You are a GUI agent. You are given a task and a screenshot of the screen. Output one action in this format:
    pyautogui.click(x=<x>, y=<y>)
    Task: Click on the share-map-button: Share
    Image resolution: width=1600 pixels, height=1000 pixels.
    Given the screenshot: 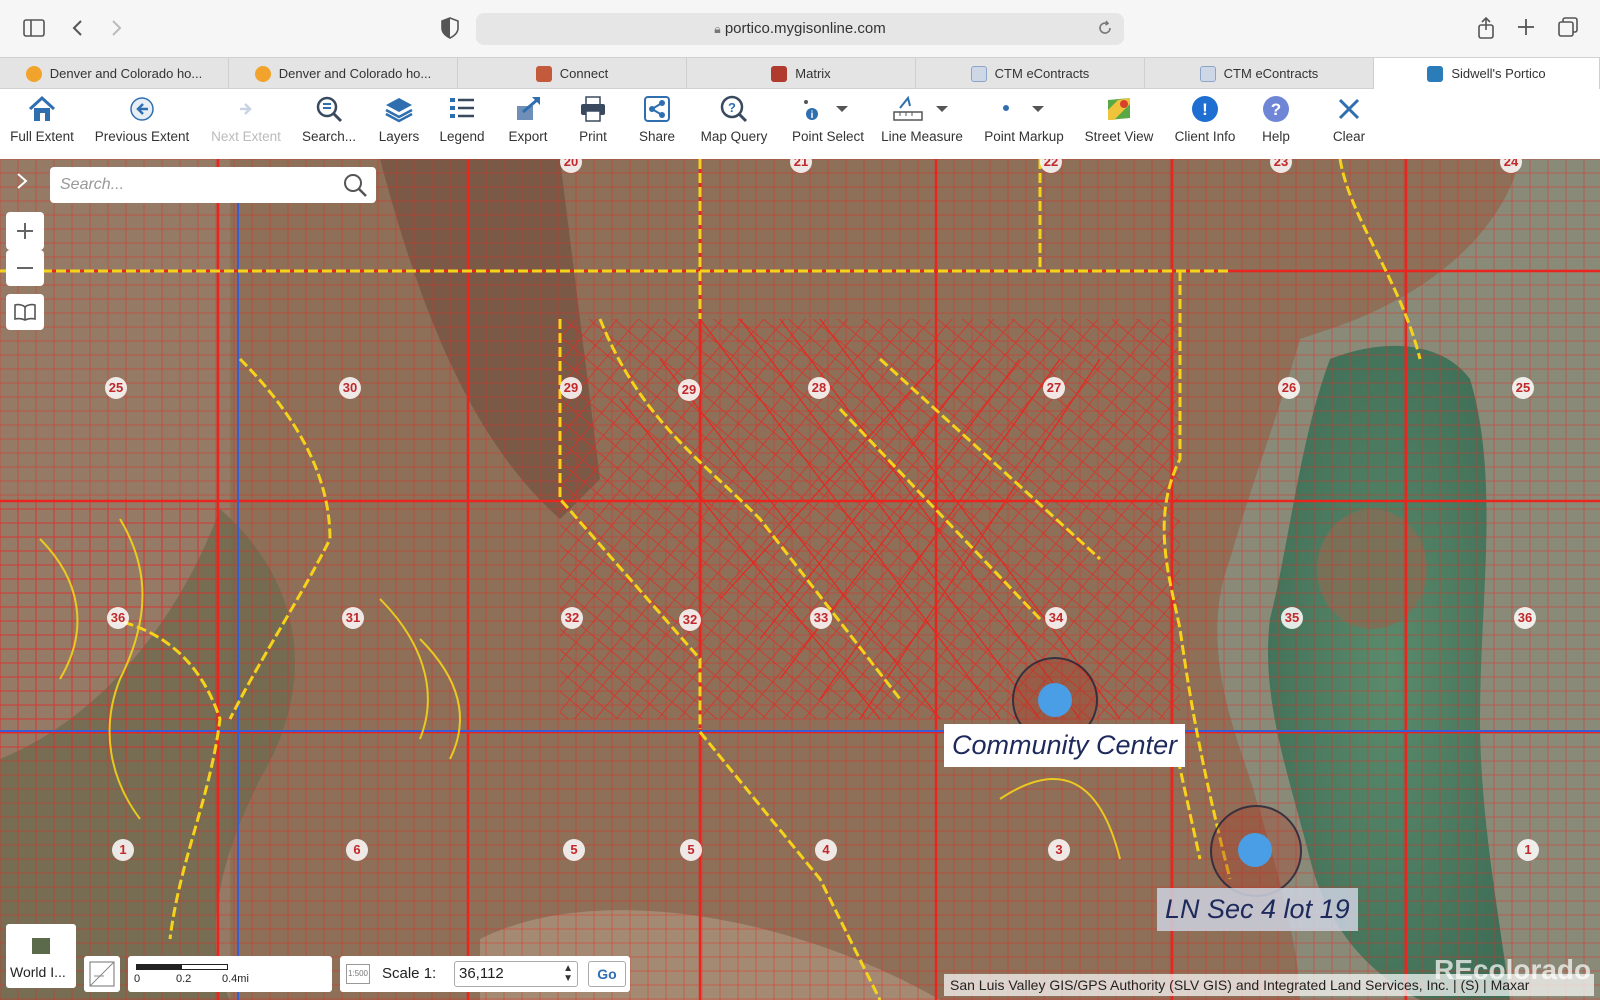 What is the action you would take?
    pyautogui.click(x=657, y=124)
    